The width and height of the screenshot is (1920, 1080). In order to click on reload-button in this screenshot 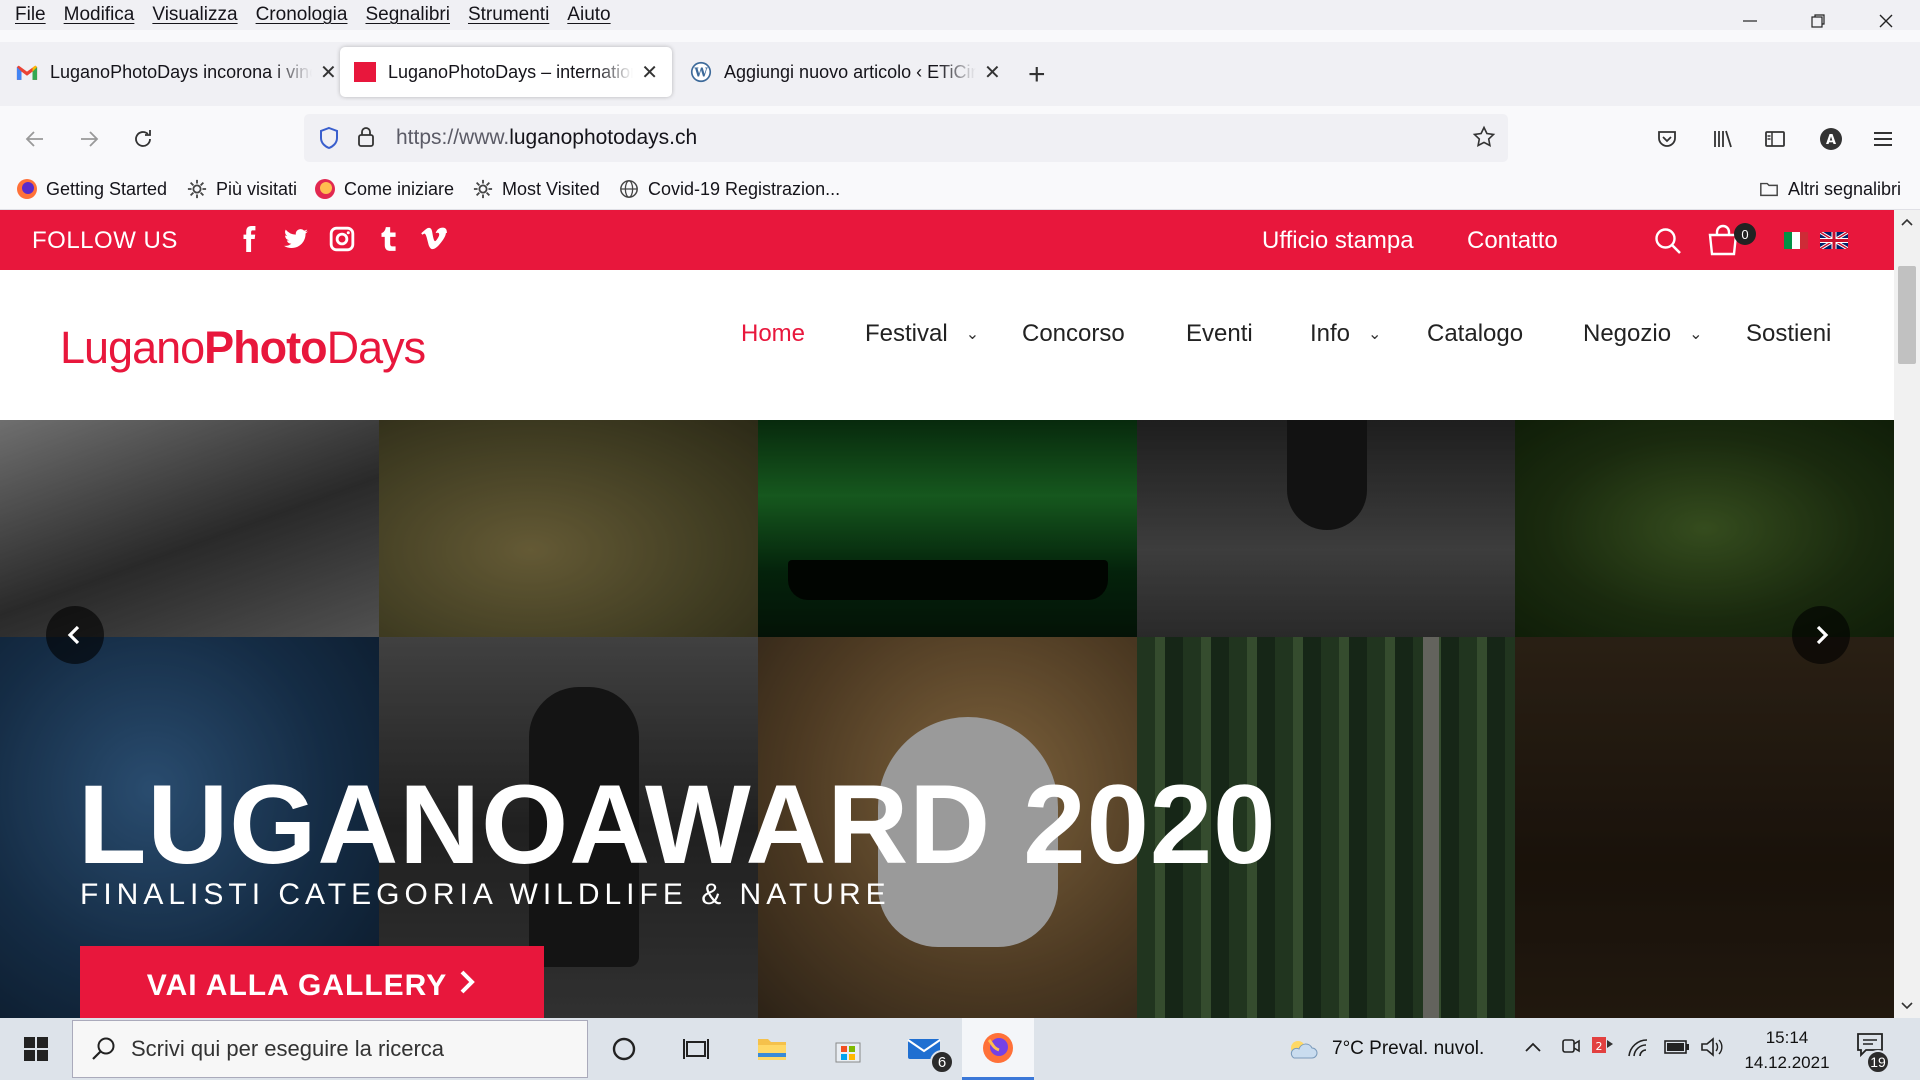, I will do `click(143, 139)`.